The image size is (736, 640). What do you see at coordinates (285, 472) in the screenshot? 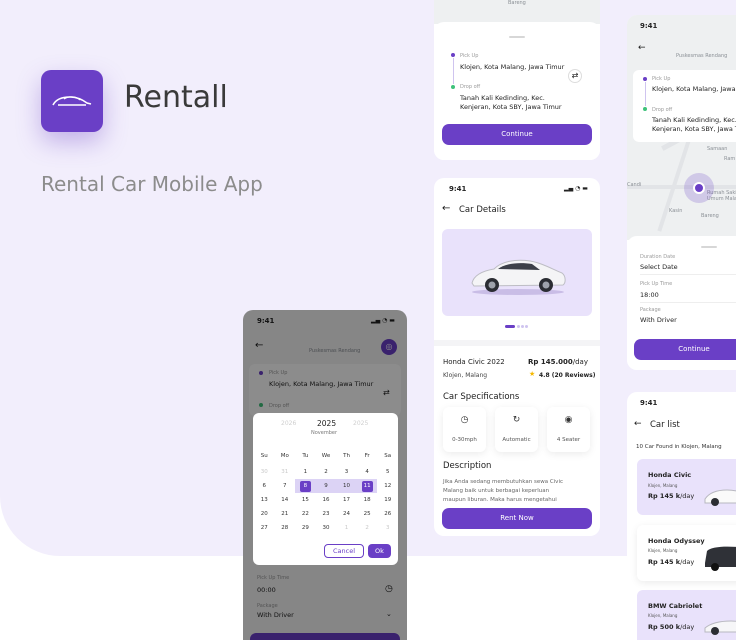
I see `calendar-day: 31` at bounding box center [285, 472].